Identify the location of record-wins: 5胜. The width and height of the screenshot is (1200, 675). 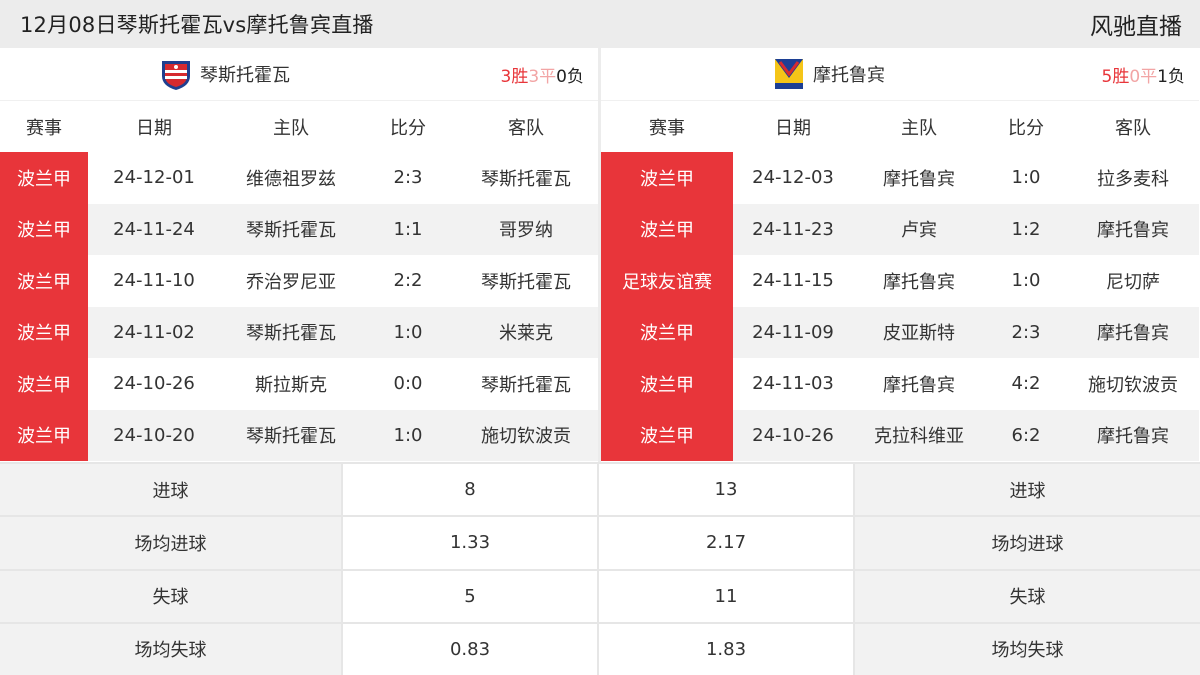
(1115, 76).